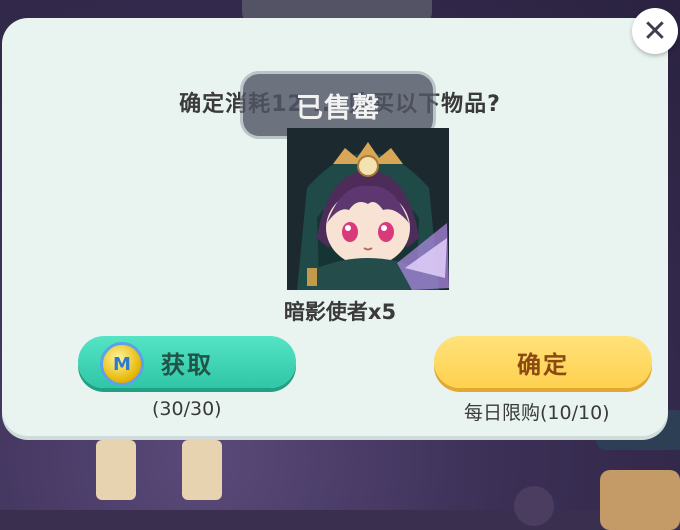  I want to click on daily-limit: 每日限购(10/10), so click(537, 413).